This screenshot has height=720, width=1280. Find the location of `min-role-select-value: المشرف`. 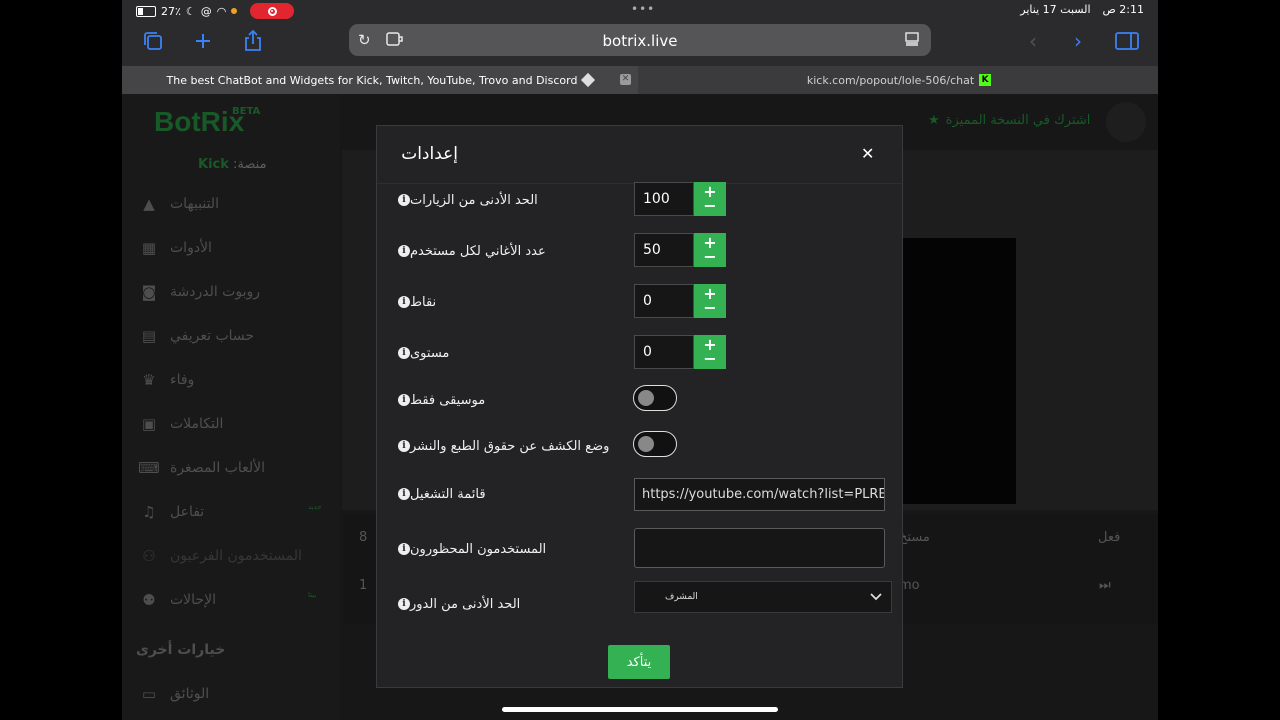

min-role-select-value: المشرف is located at coordinates (681, 597).